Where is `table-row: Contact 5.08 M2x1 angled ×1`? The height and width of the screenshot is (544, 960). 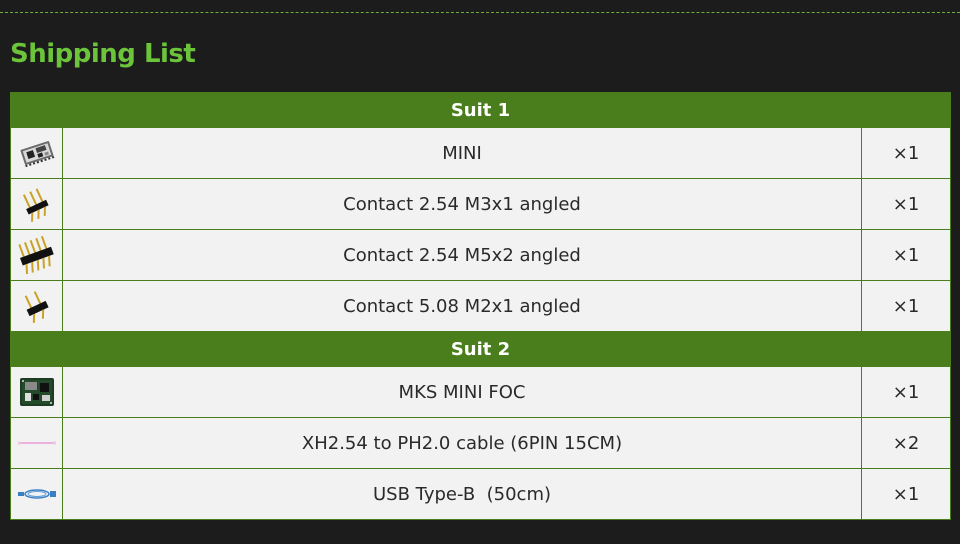 table-row: Contact 5.08 M2x1 angled ×1 is located at coordinates (481, 306).